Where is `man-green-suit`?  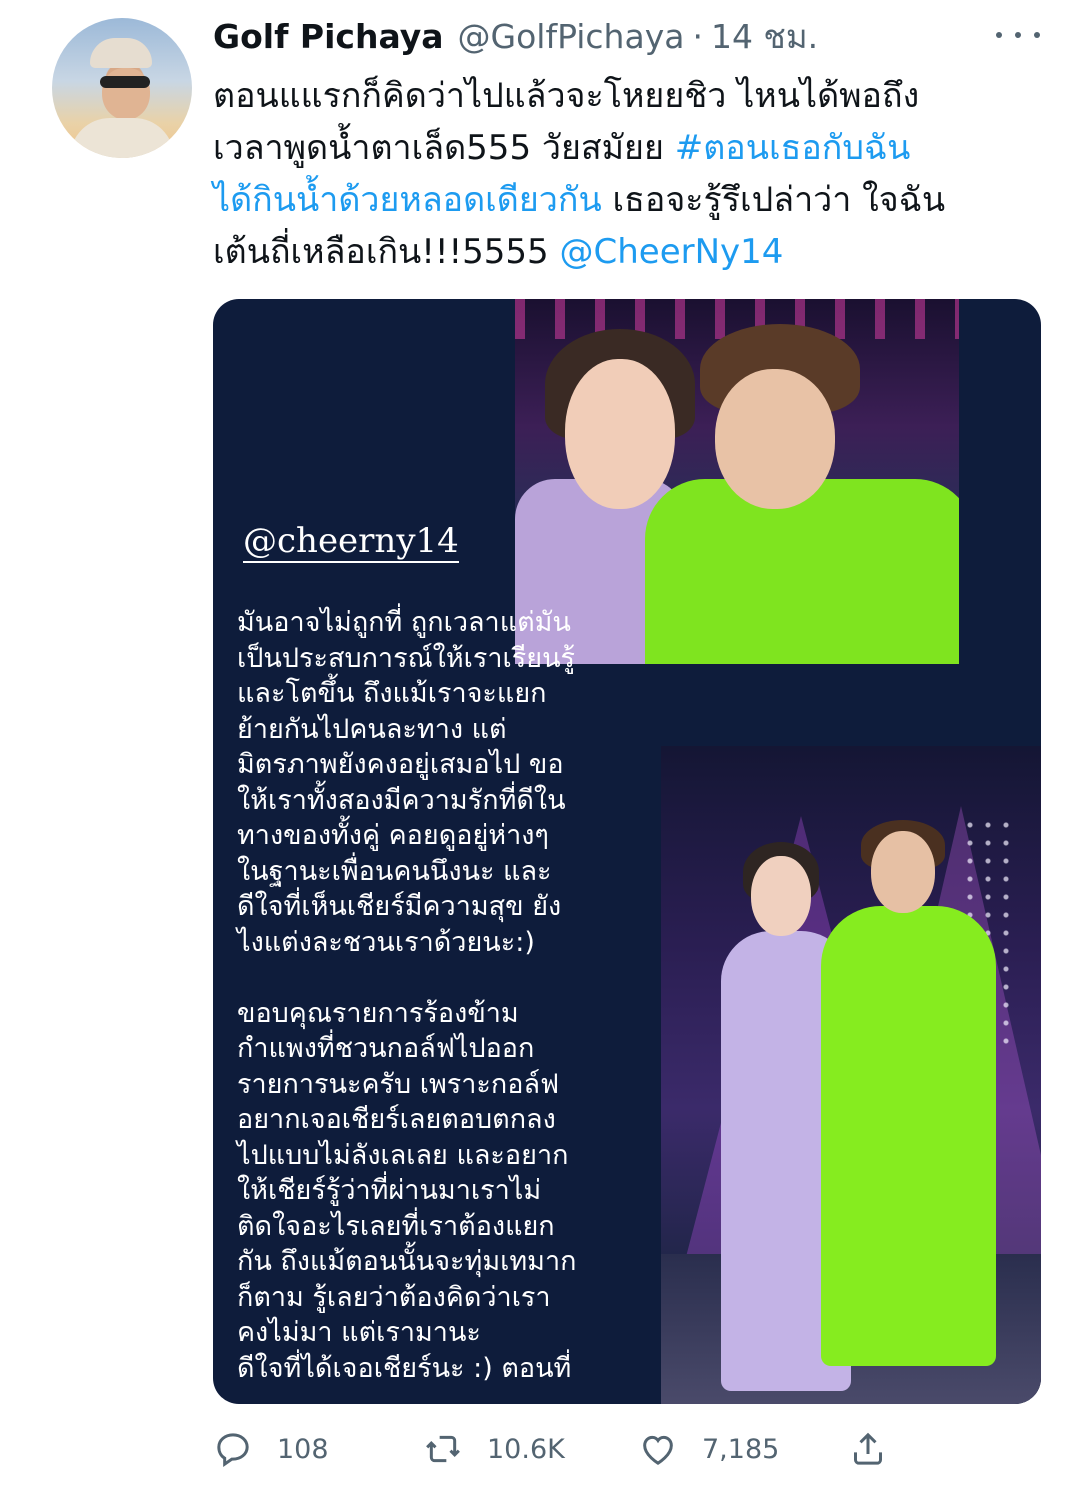
man-green-suit is located at coordinates (908, 1136).